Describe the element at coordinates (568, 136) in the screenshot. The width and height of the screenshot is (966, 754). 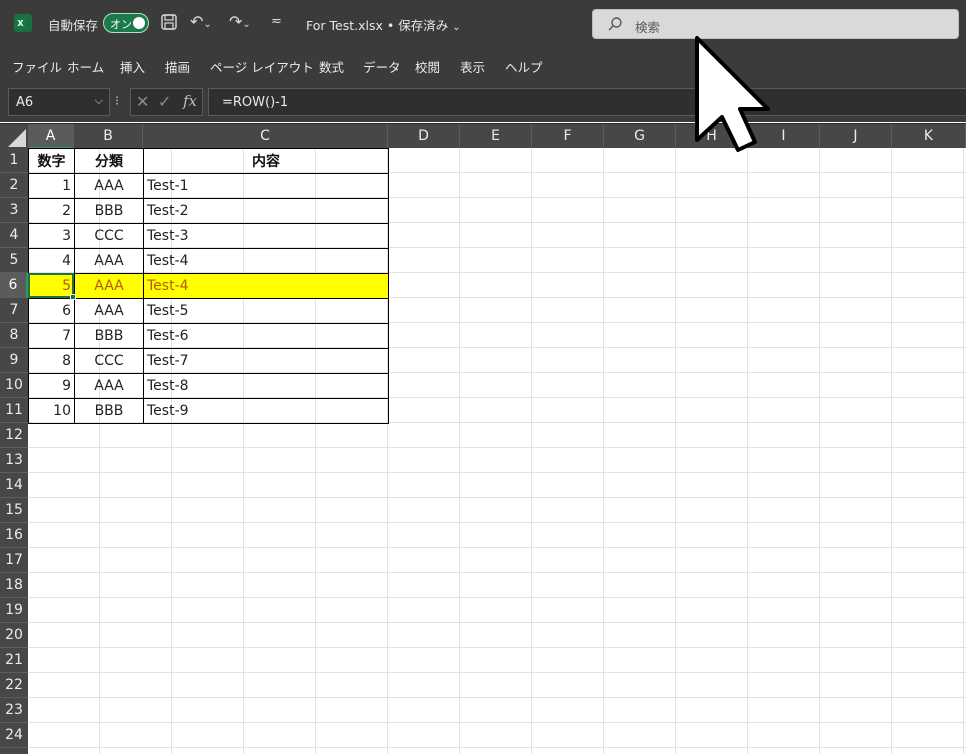
I see `column-header-f: F` at that location.